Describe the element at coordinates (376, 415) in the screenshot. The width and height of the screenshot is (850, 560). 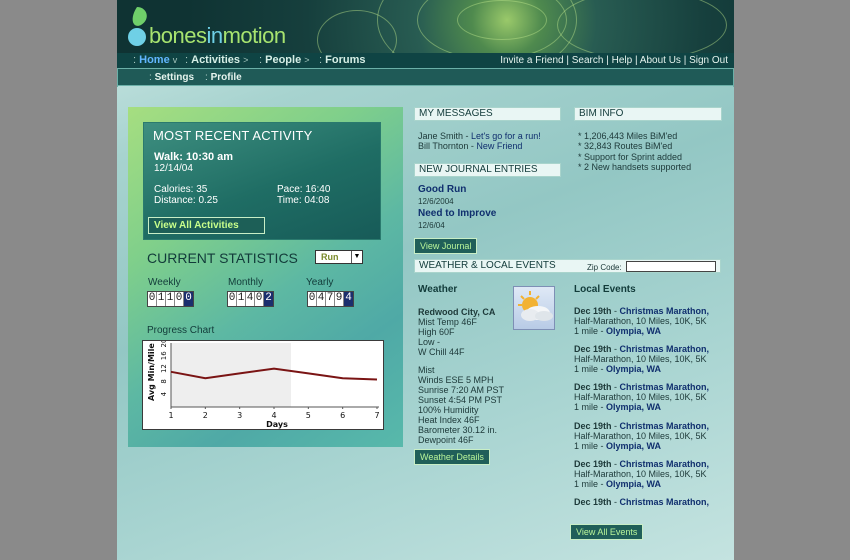
I see `x-tick-label: 7` at that location.